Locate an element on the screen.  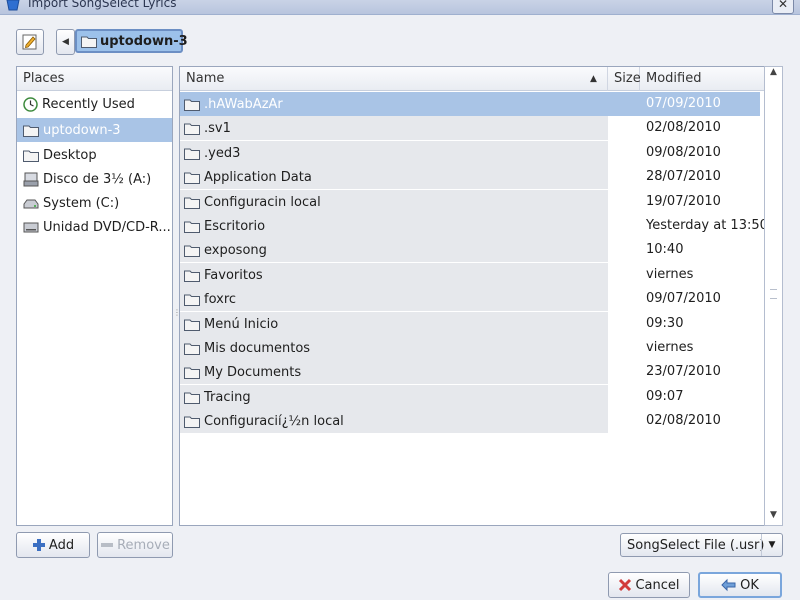
scroll-down-arrow-icon: ▼ is located at coordinates (773, 517).